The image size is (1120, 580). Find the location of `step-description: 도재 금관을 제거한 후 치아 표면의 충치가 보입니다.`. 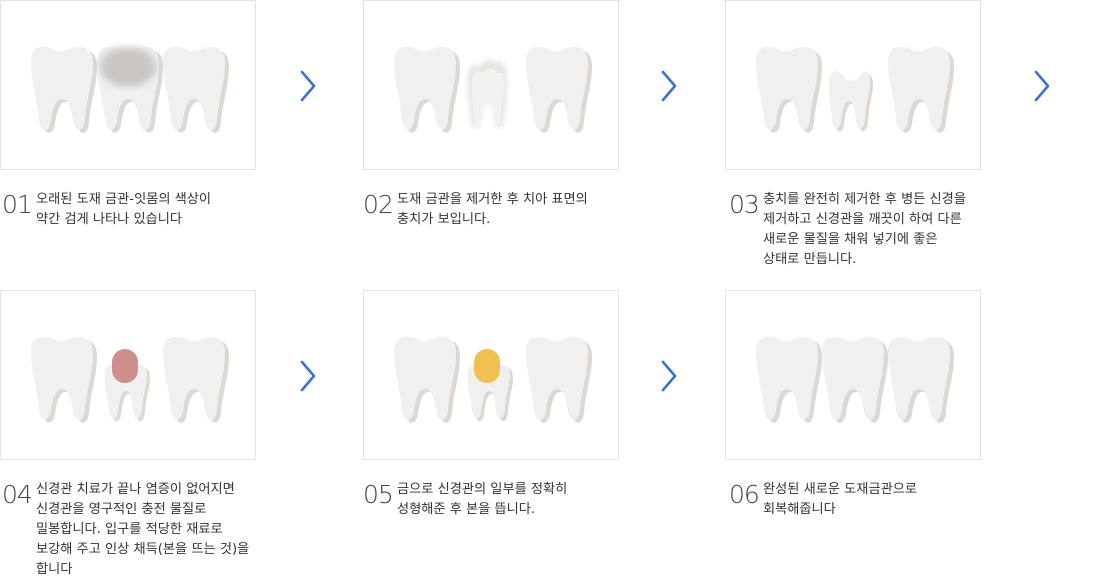

step-description: 도재 금관을 제거한 후 치아 표면의 충치가 보입니다. is located at coordinates (492, 209).